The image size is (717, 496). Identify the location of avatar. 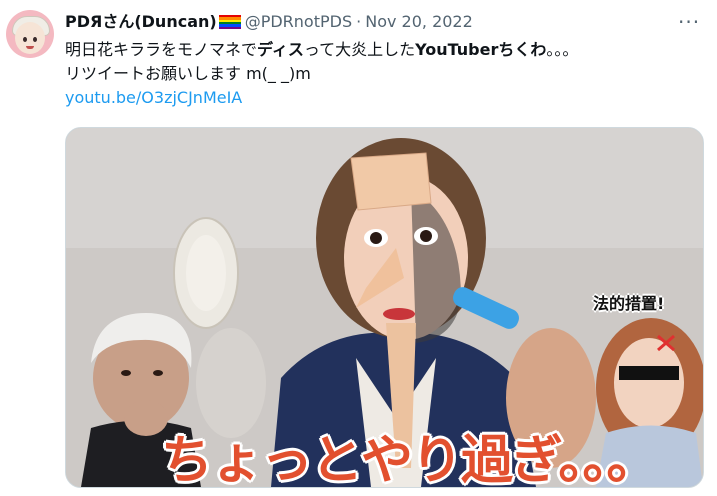
(30, 34).